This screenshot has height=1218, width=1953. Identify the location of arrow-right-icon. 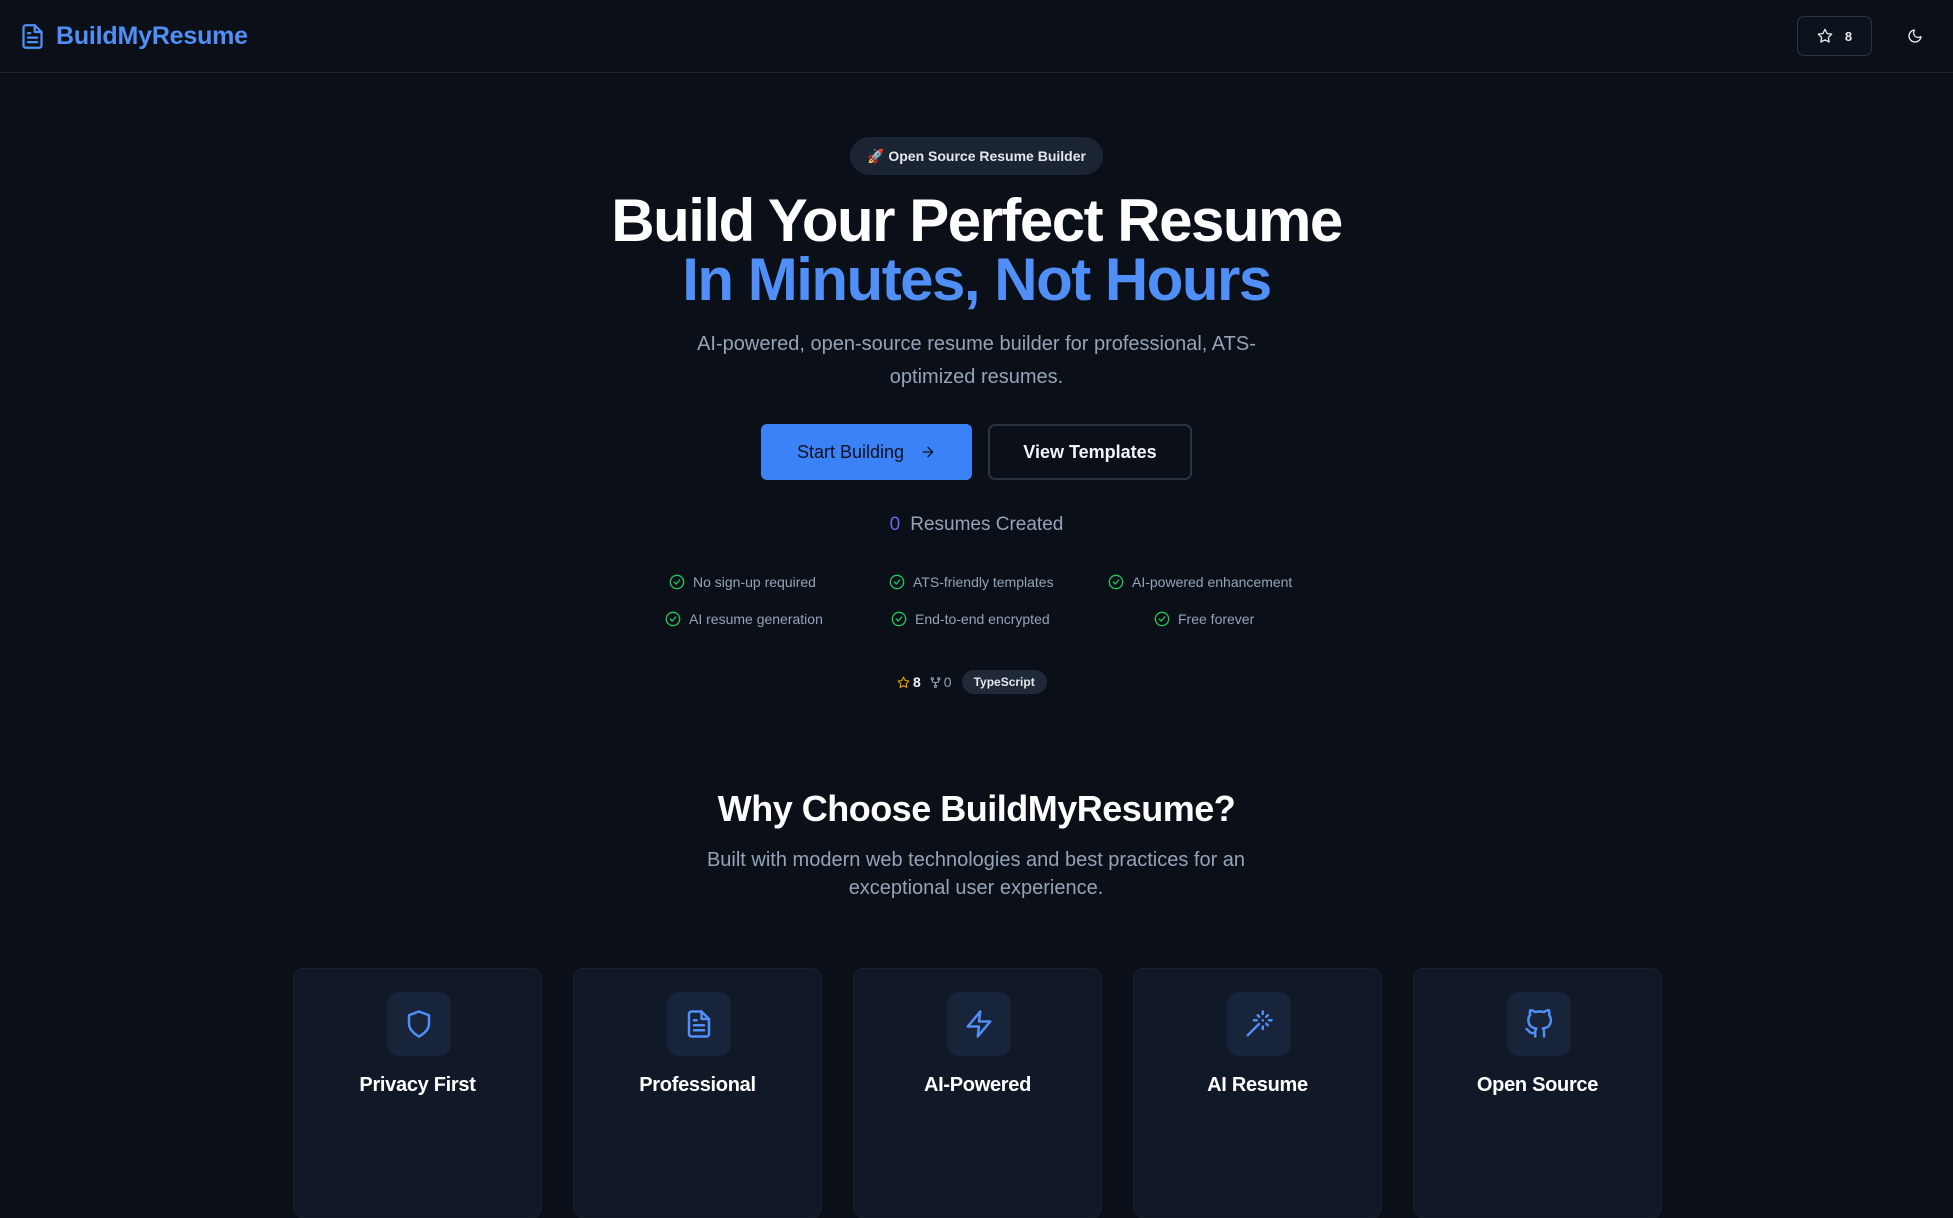
(928, 452).